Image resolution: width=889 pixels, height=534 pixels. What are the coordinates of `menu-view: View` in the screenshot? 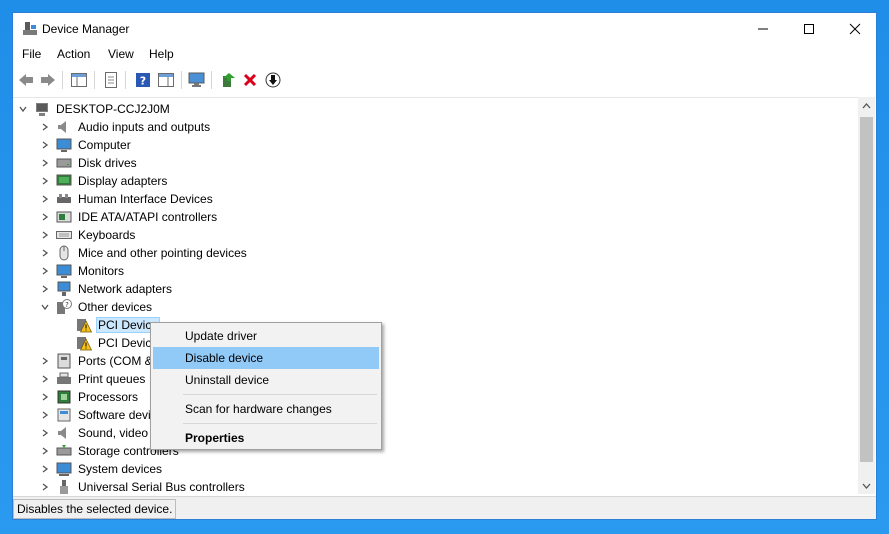 It's located at (121, 54).